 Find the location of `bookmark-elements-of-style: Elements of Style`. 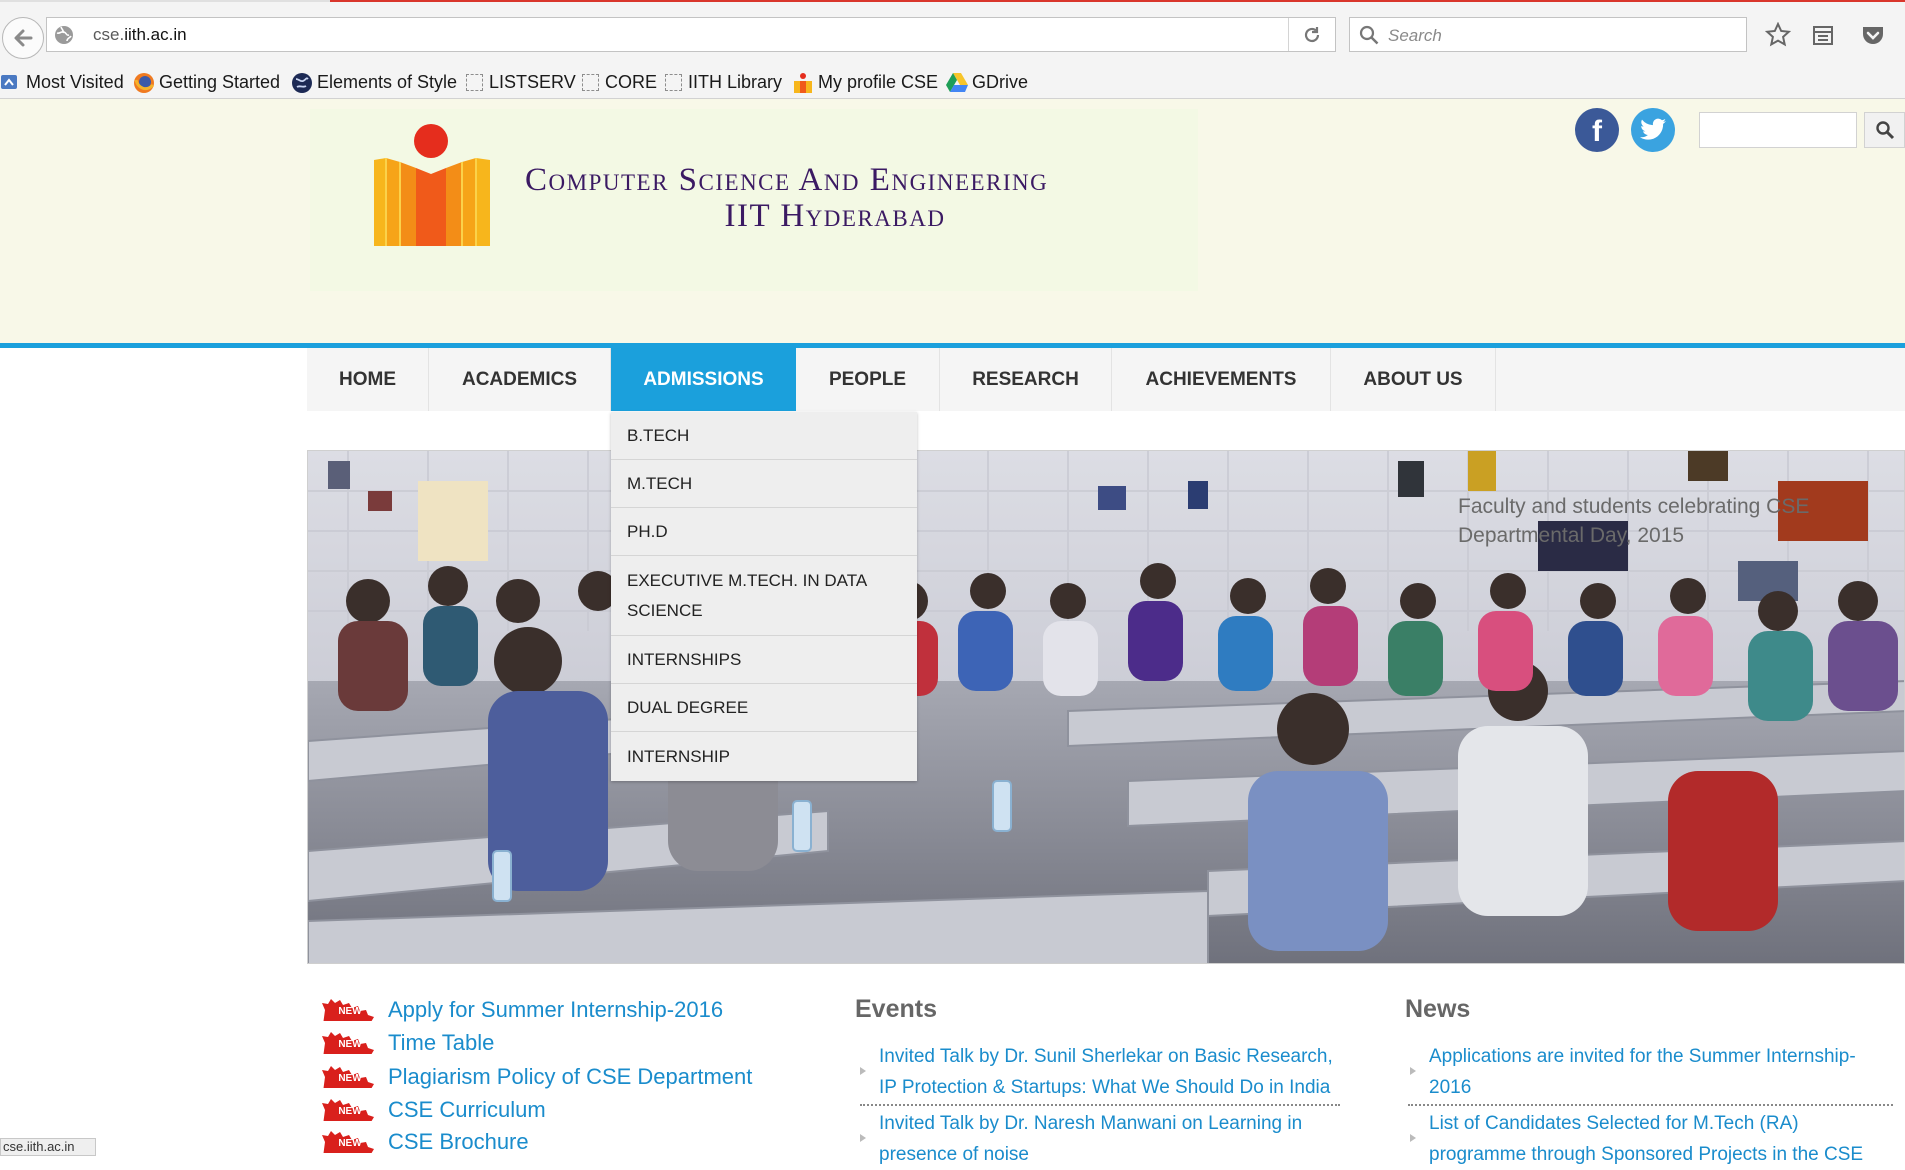

bookmark-elements-of-style: Elements of Style is located at coordinates (374, 82).